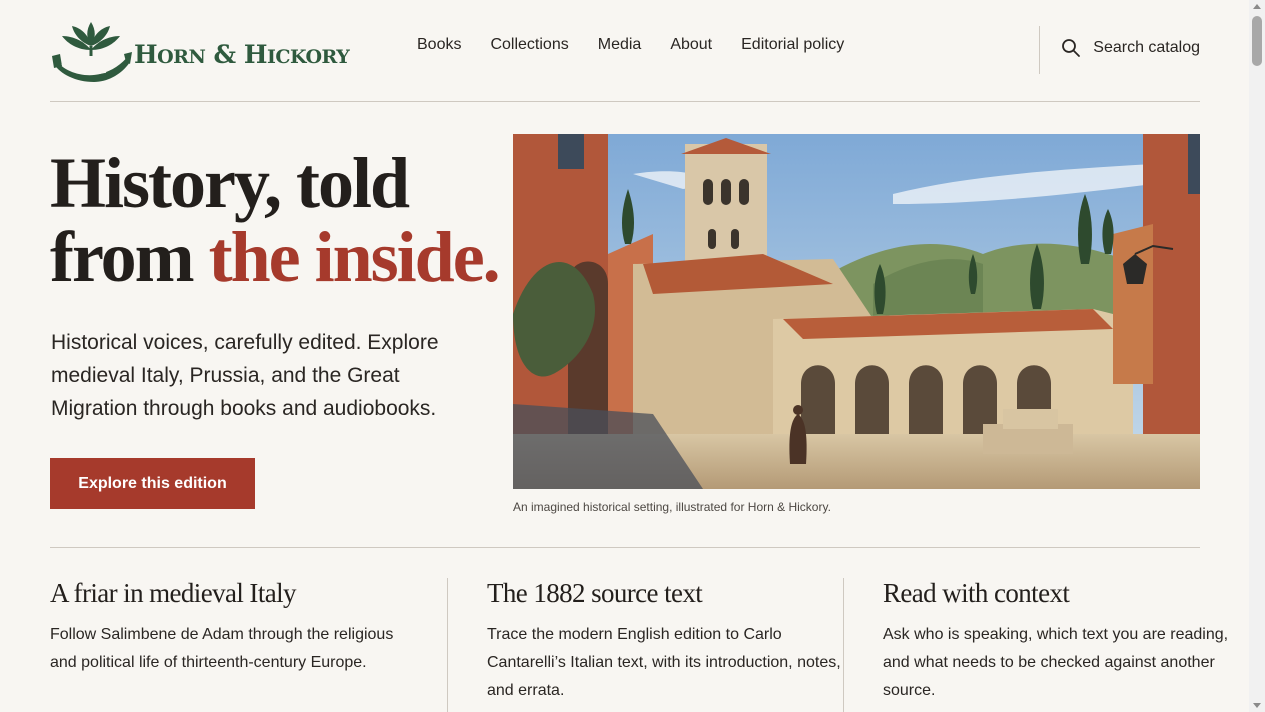  I want to click on hero-title-accent: the inside., so click(354, 257).